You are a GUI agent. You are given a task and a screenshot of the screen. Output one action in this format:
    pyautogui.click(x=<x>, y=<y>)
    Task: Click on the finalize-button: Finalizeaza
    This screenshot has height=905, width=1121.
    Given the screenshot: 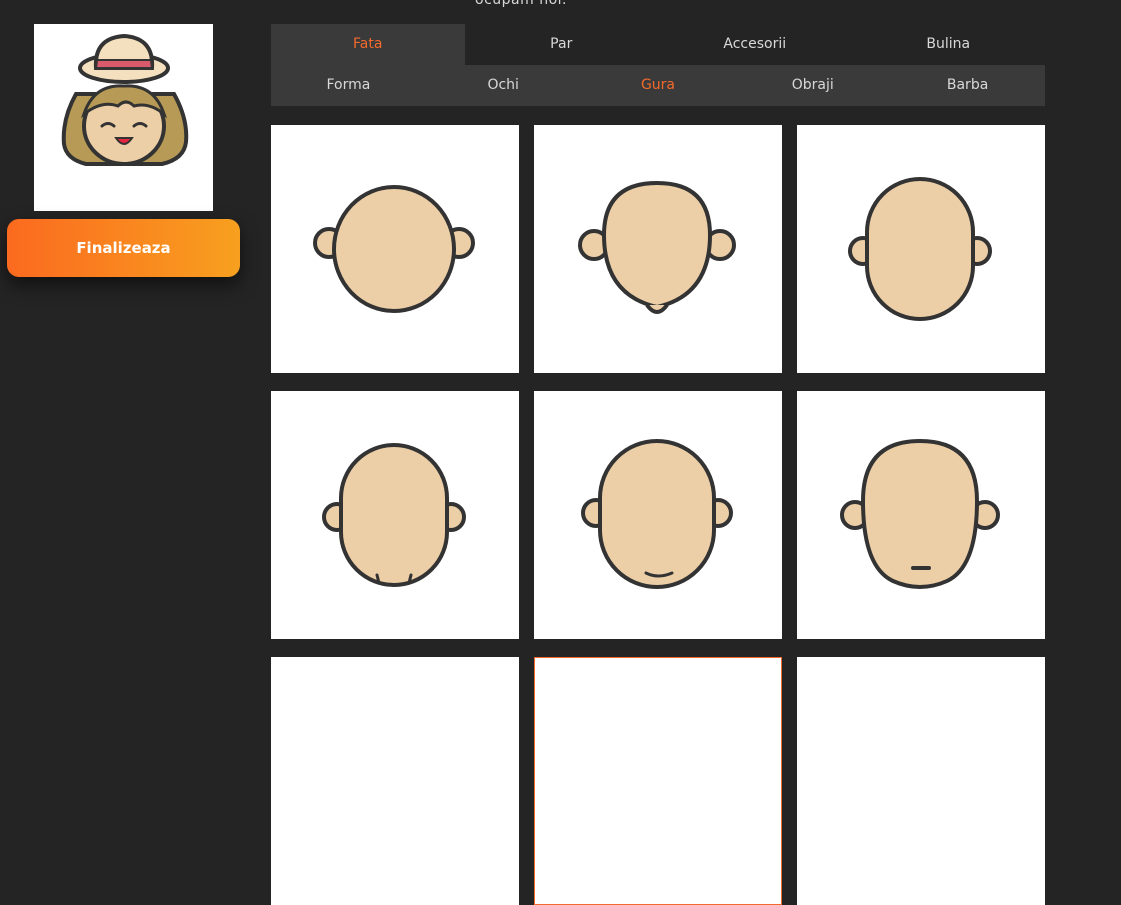 What is the action you would take?
    pyautogui.click(x=123, y=248)
    